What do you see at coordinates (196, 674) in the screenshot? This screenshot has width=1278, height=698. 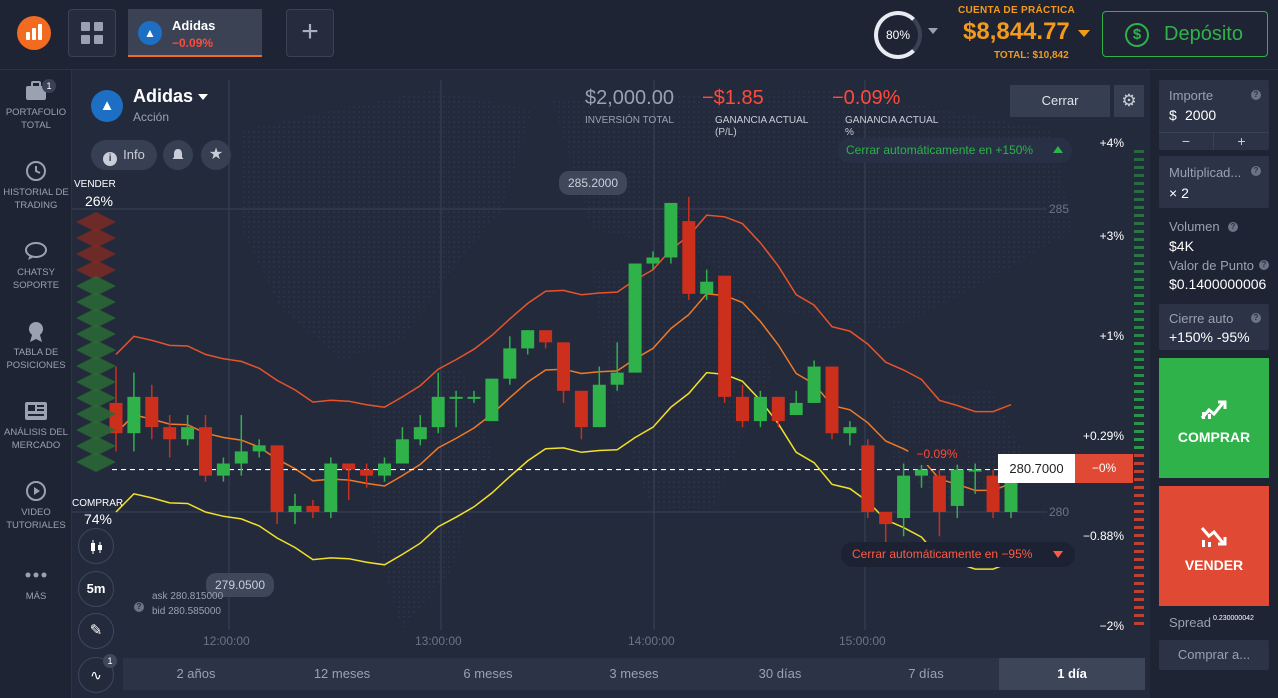 I see `timeframe-button: 2 años` at bounding box center [196, 674].